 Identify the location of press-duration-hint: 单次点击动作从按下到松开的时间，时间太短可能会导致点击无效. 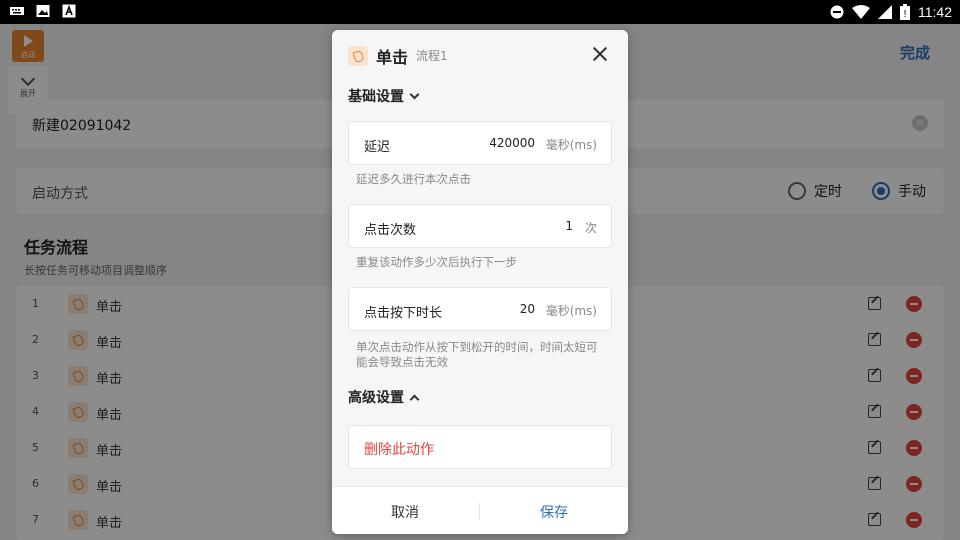
(477, 354).